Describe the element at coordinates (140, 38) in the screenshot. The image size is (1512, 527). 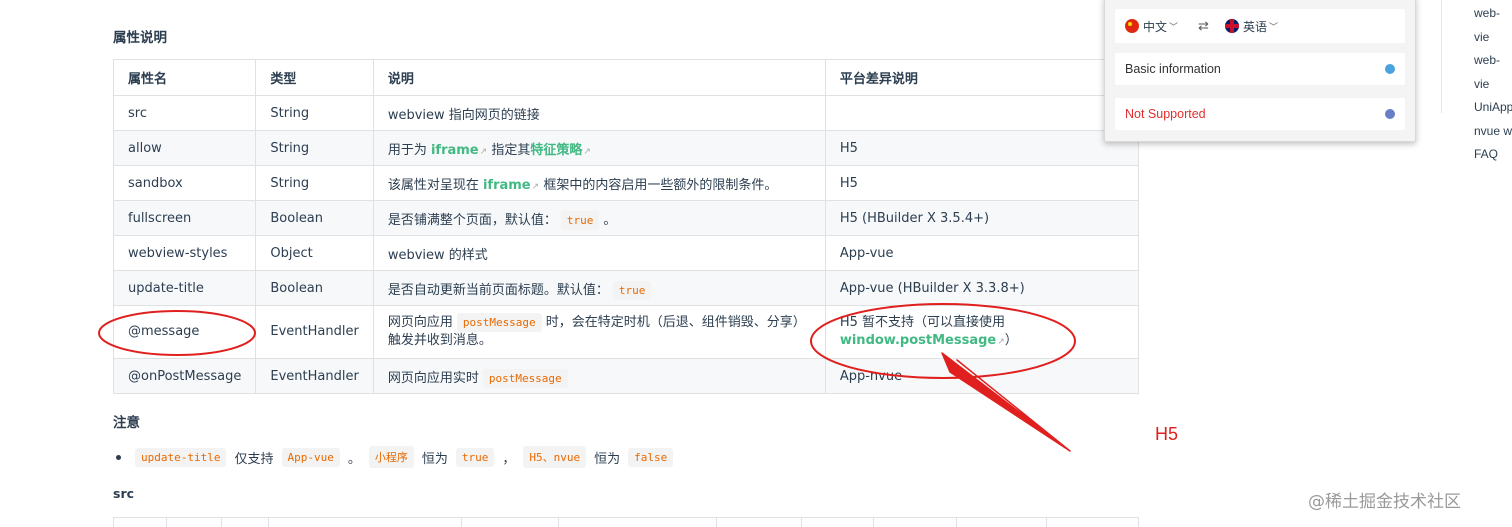
I see `section-title-props: 属性说明` at that location.